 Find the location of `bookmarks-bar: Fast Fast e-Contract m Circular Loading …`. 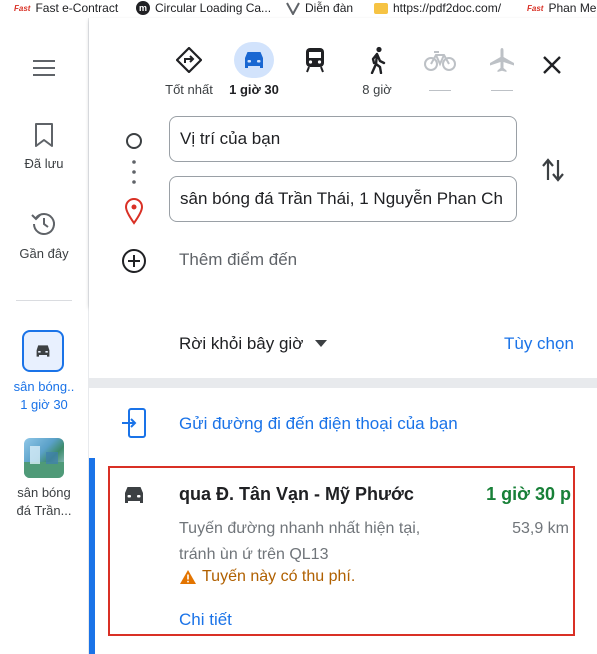

bookmarks-bar: Fast Fast e-Contract m Circular Loading … is located at coordinates (298, 9).